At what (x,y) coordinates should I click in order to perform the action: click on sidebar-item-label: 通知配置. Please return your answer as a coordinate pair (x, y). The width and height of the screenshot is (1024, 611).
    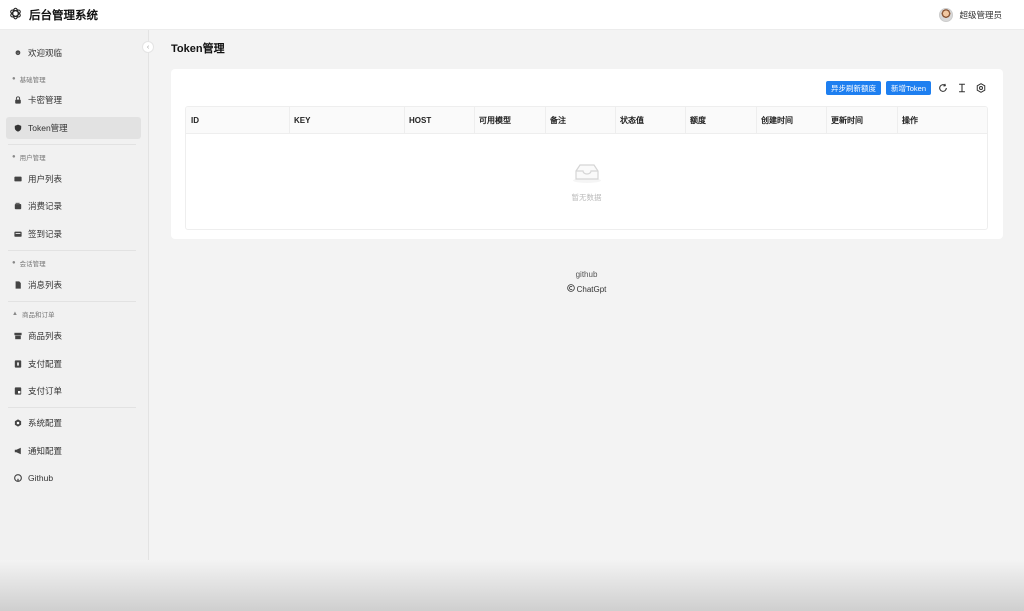
    Looking at the image, I should click on (45, 451).